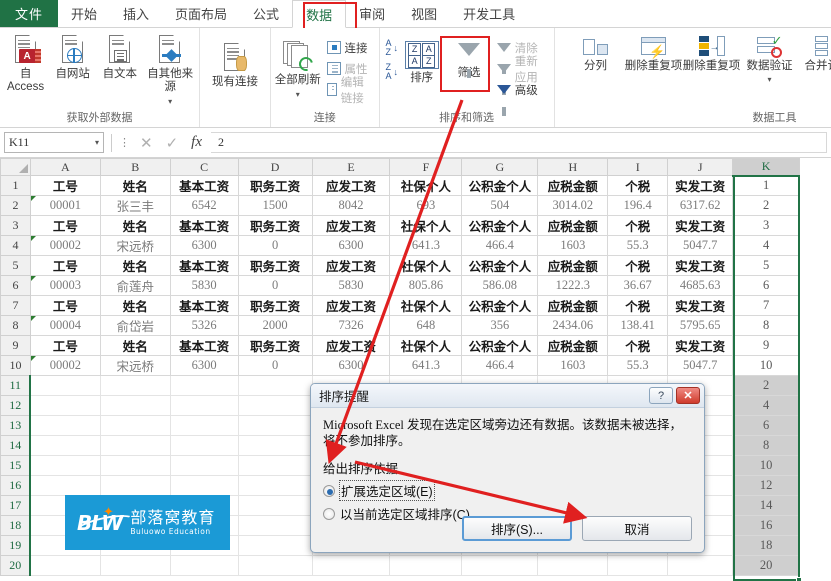 The image size is (831, 581). I want to click on data-validation-button: ✓ 数据验证 ▾, so click(770, 58).